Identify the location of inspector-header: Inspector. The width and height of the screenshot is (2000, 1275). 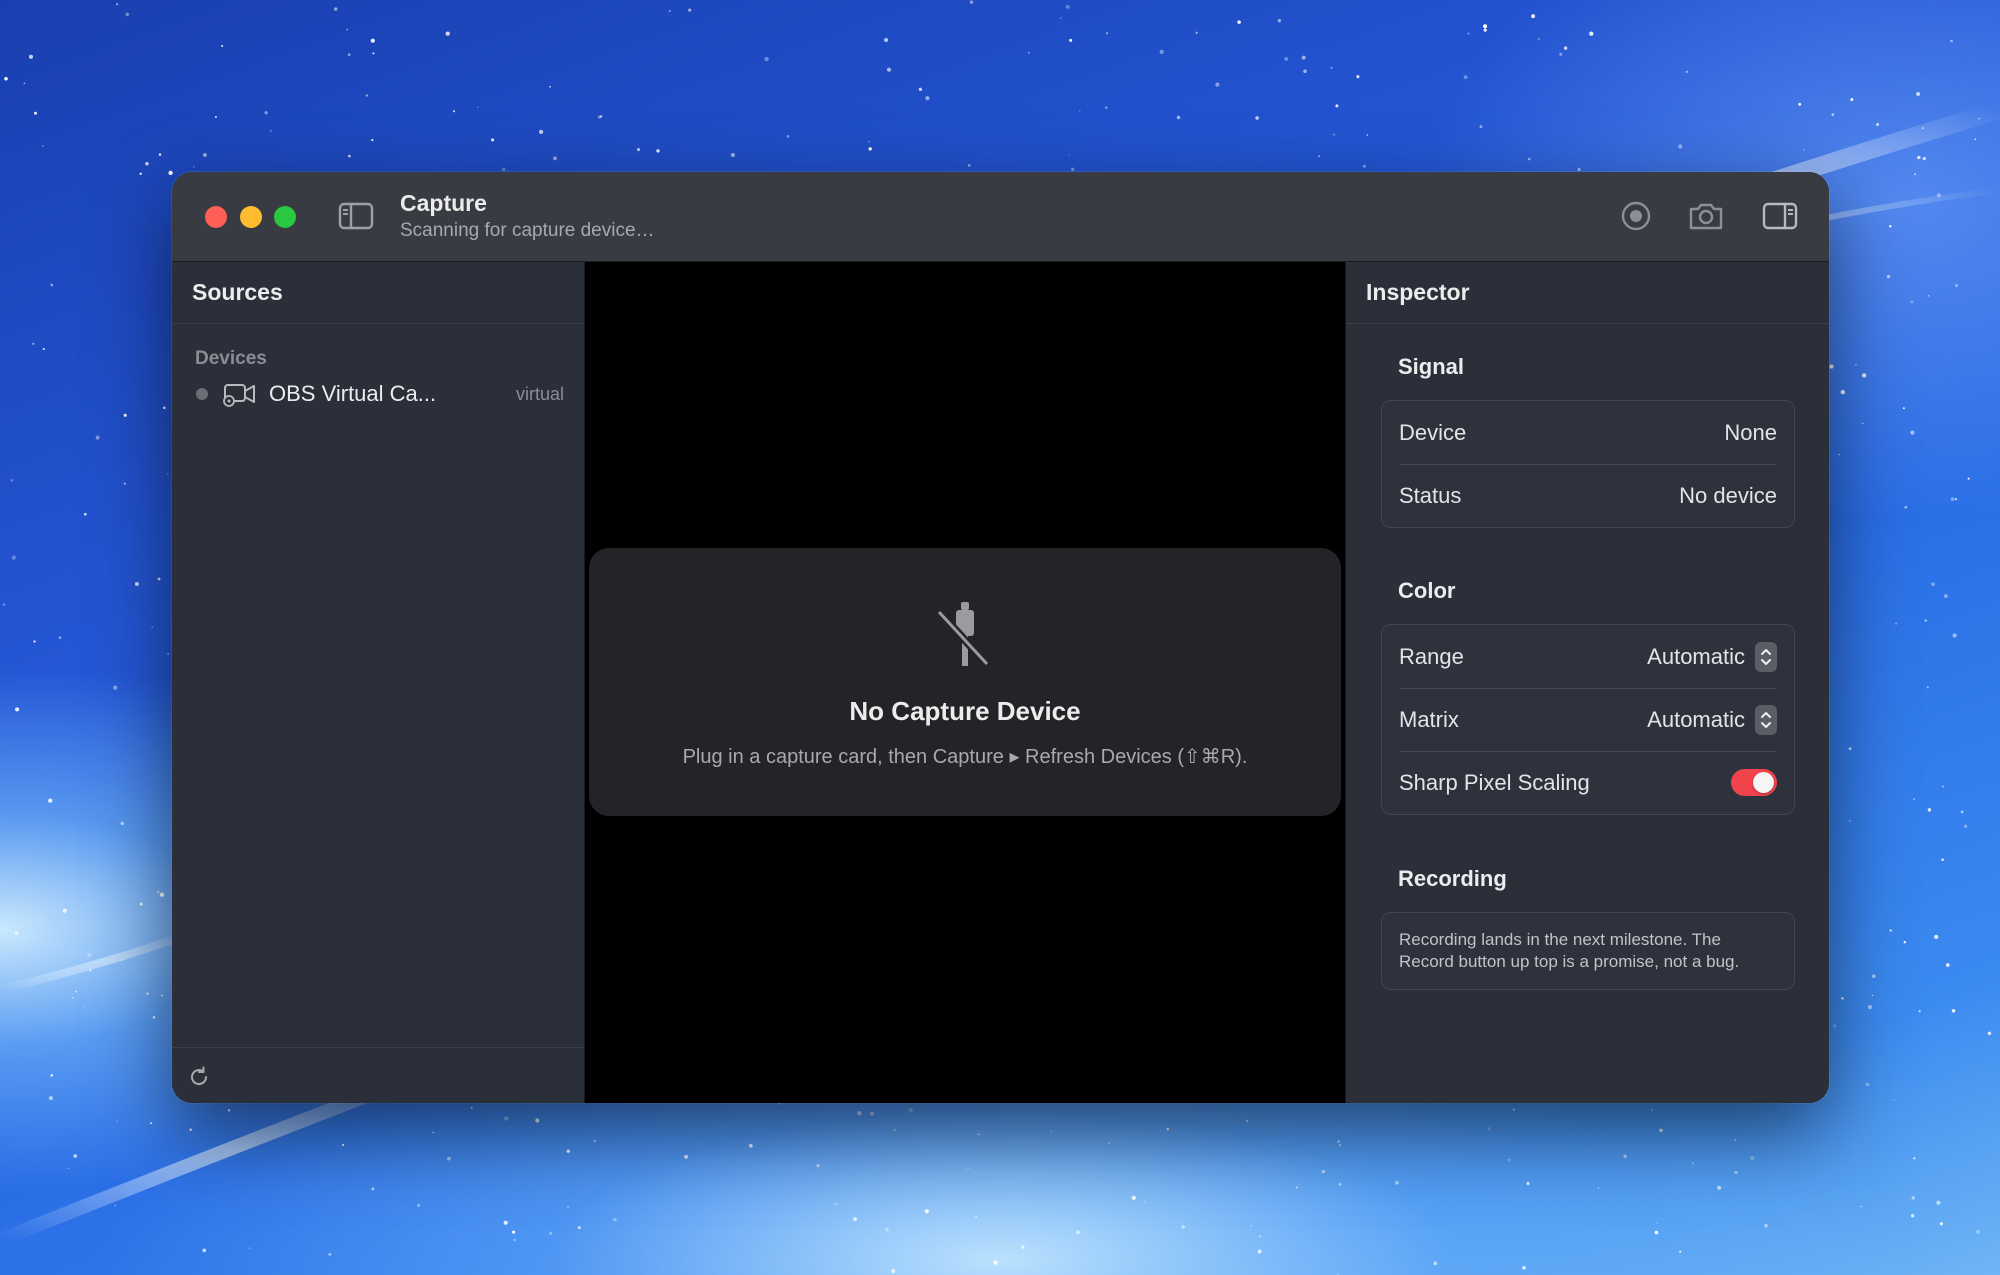
(1587, 293).